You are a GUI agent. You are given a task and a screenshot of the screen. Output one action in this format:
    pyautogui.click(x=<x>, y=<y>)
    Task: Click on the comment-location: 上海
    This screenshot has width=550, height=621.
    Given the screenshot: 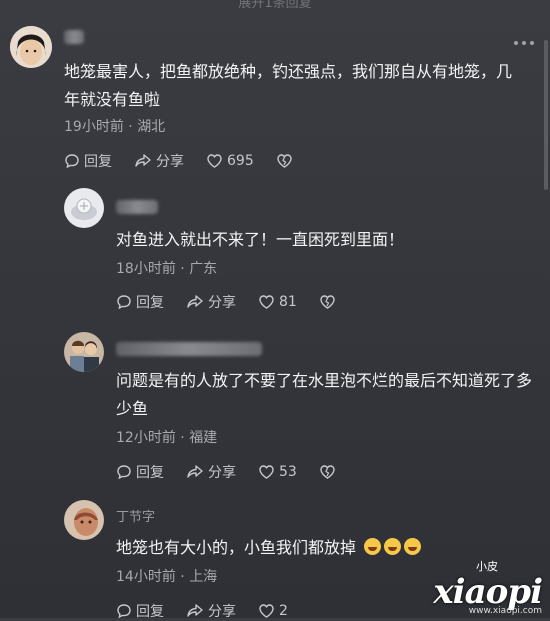 What is the action you would take?
    pyautogui.click(x=203, y=577)
    